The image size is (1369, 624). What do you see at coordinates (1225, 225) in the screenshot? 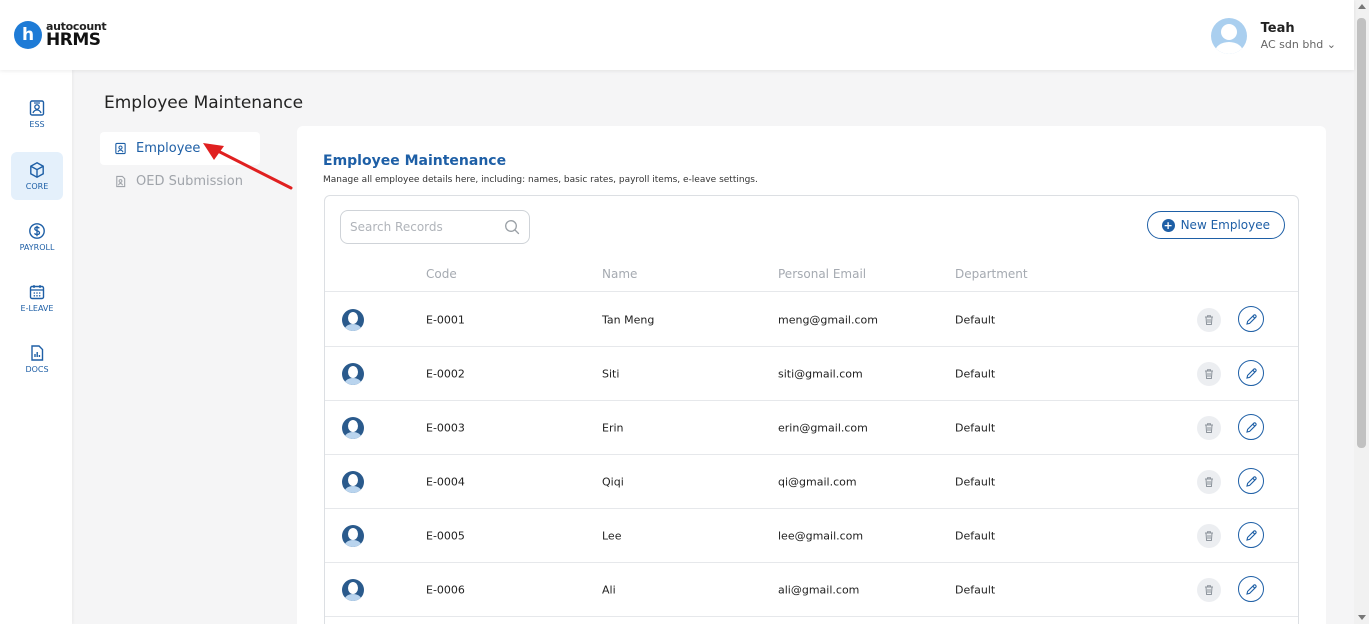
I see `new-employee-label: New Employee` at bounding box center [1225, 225].